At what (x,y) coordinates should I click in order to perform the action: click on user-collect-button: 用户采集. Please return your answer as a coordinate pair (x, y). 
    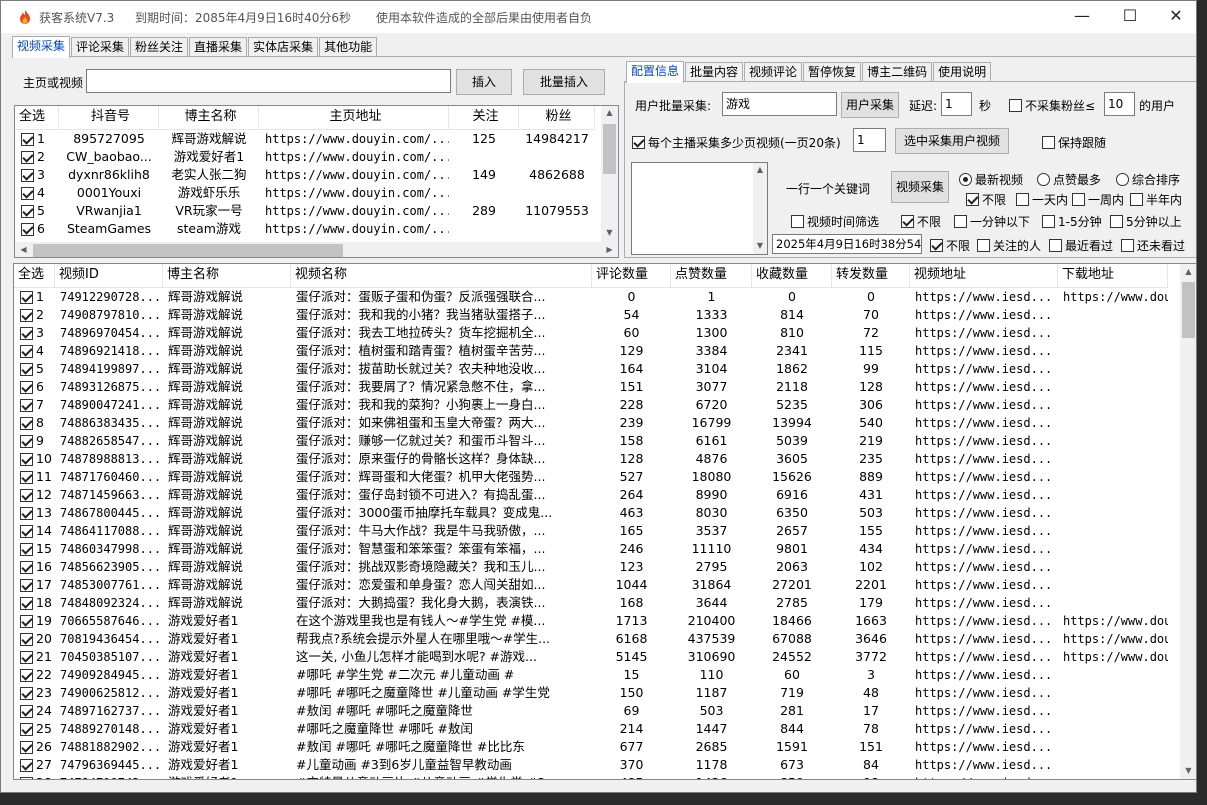
    Looking at the image, I should click on (870, 105).